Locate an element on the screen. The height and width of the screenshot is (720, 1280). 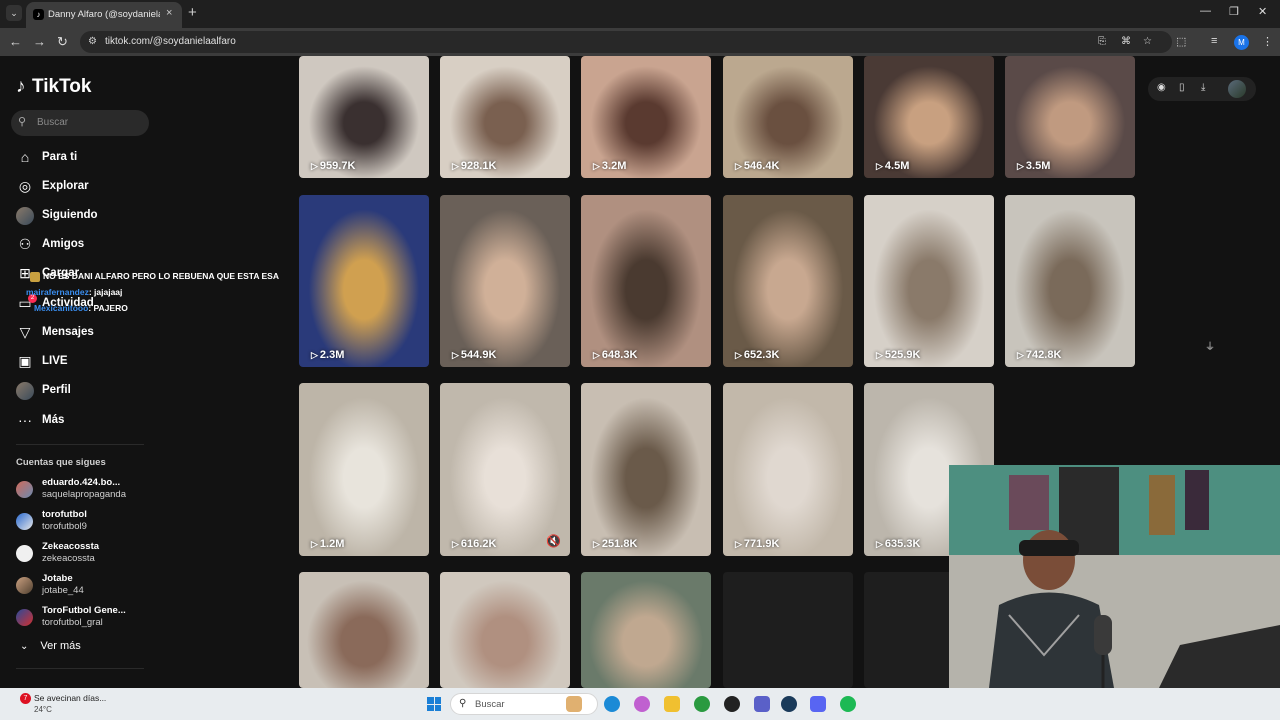
discord-icon is located at coordinates (818, 704).